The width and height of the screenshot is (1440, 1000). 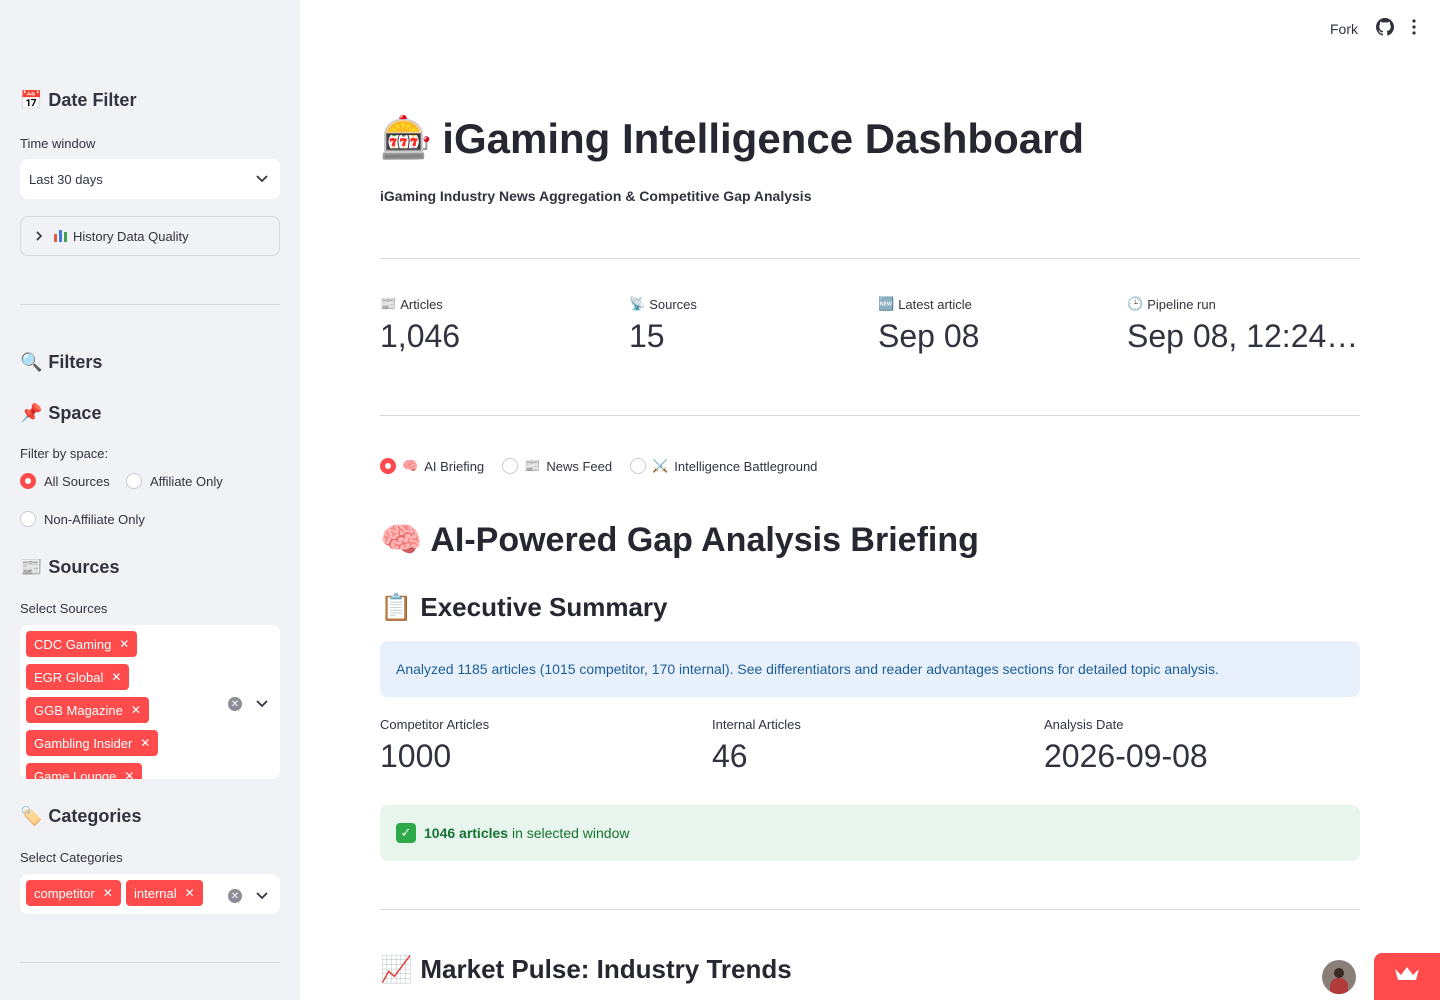 I want to click on metric-label: Analysis Date, so click(x=1084, y=724).